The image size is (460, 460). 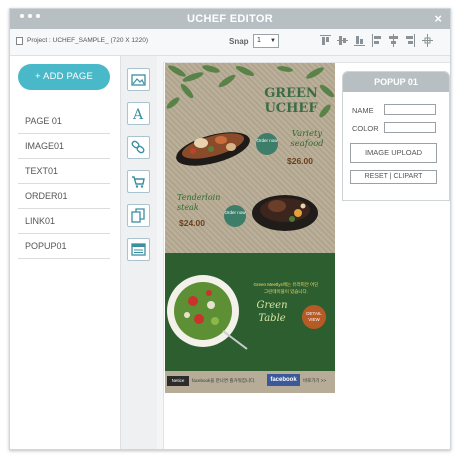 What do you see at coordinates (160, 255) in the screenshot?
I see `left-ruler` at bounding box center [160, 255].